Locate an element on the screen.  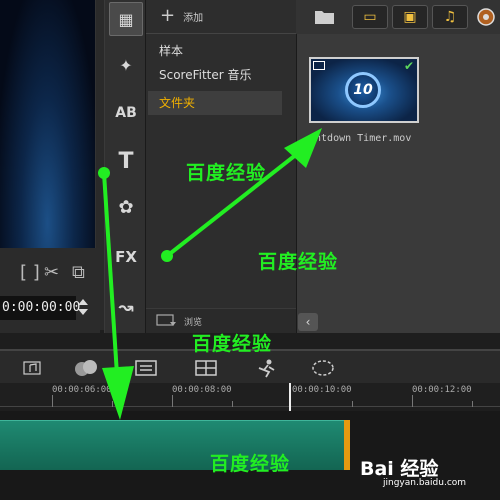
ruler-label: 00:00:08:00 is located at coordinates (202, 390).